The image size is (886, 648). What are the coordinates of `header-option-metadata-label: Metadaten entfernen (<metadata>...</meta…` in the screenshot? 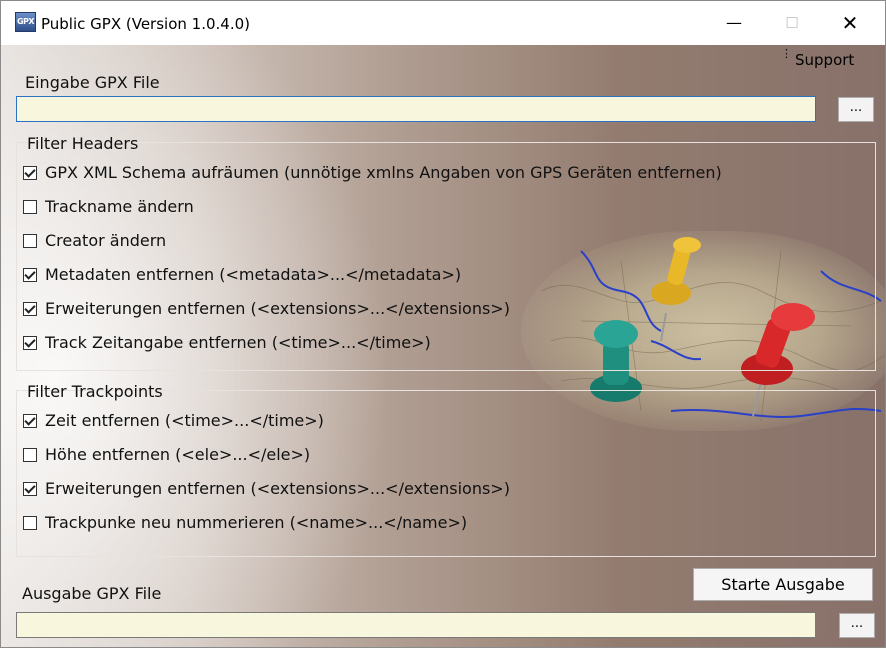 It's located at (253, 274).